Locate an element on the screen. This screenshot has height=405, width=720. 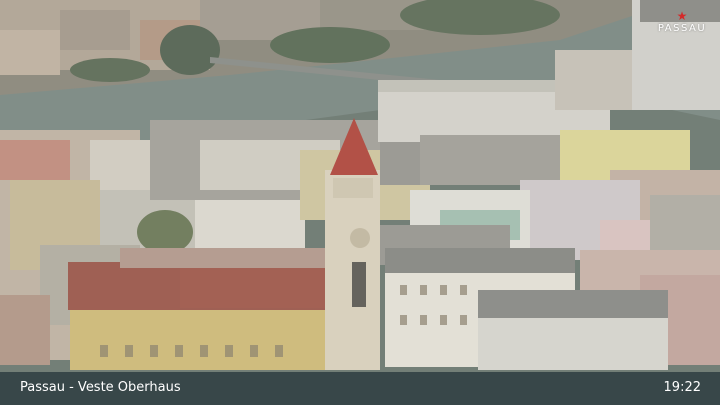
time-label: 19:22 is located at coordinates (682, 387).